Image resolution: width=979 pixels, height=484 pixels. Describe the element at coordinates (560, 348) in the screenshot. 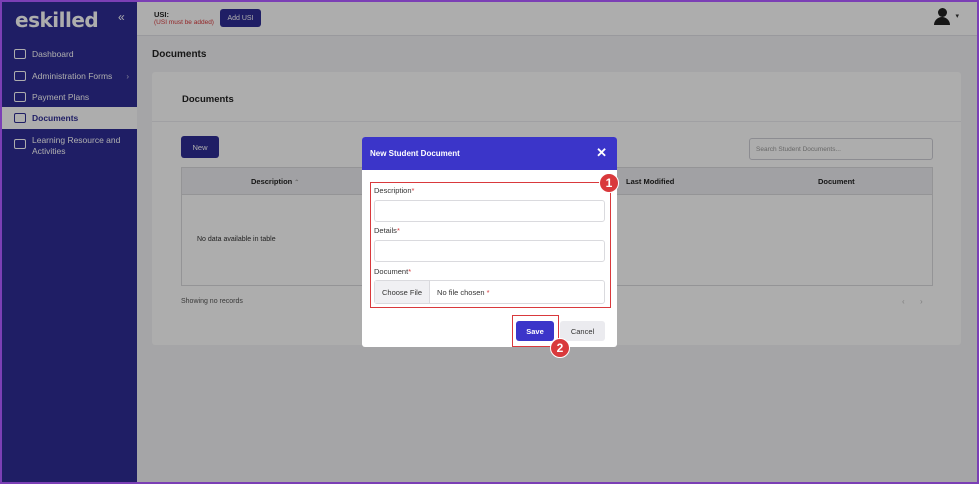

I see `annotation-step-2: 2` at that location.